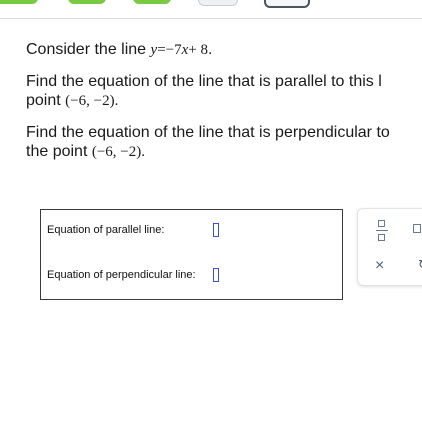 This screenshot has height=422, width=422. Describe the element at coordinates (287, 4) in the screenshot. I see `toolbar-button-selected` at that location.